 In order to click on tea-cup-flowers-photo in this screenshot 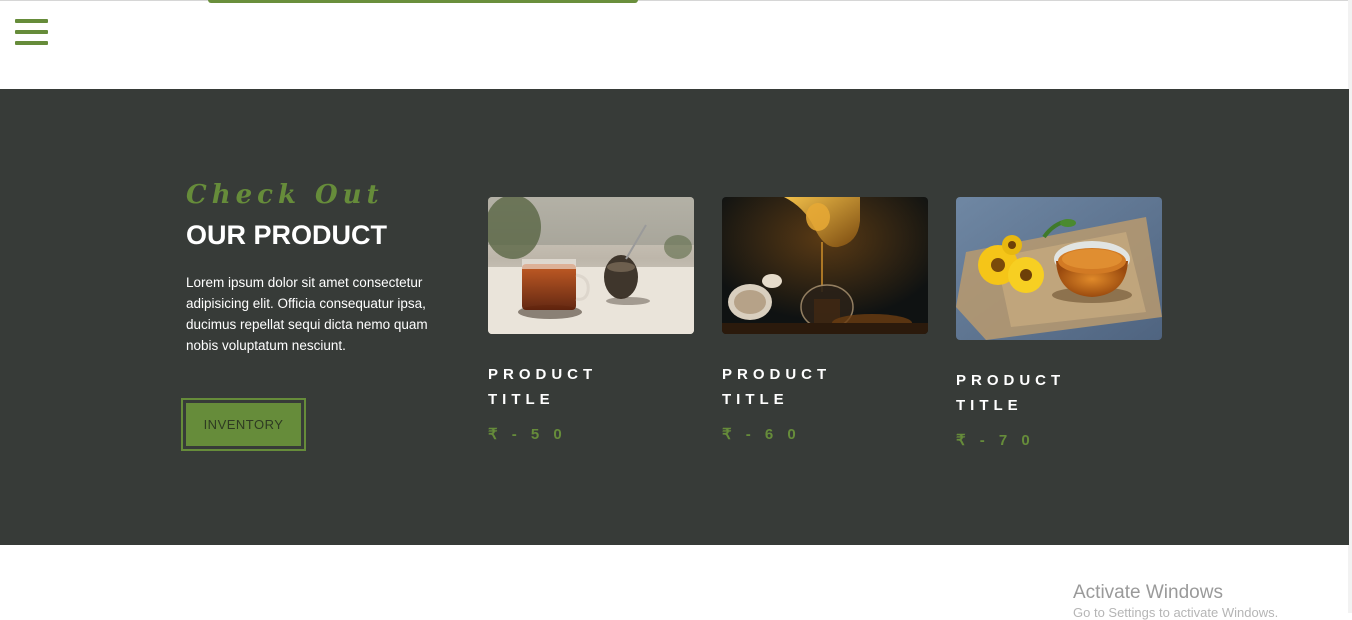, I will do `click(1059, 268)`.